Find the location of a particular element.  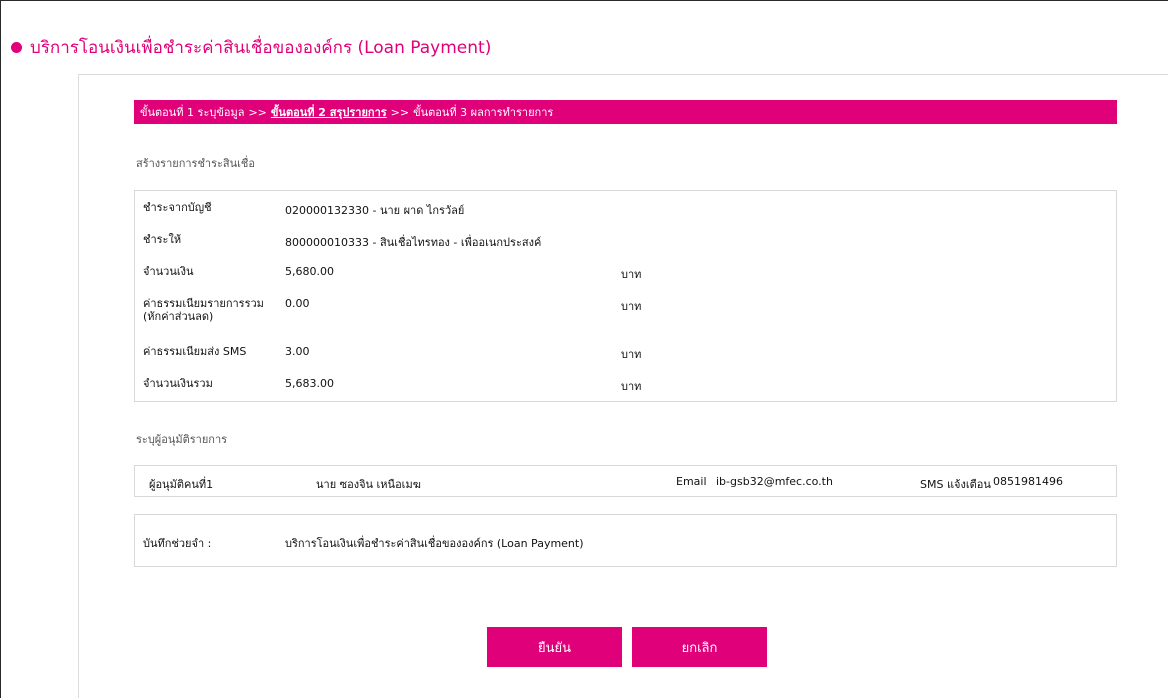

summary-label: ชำระให้ is located at coordinates (162, 239).